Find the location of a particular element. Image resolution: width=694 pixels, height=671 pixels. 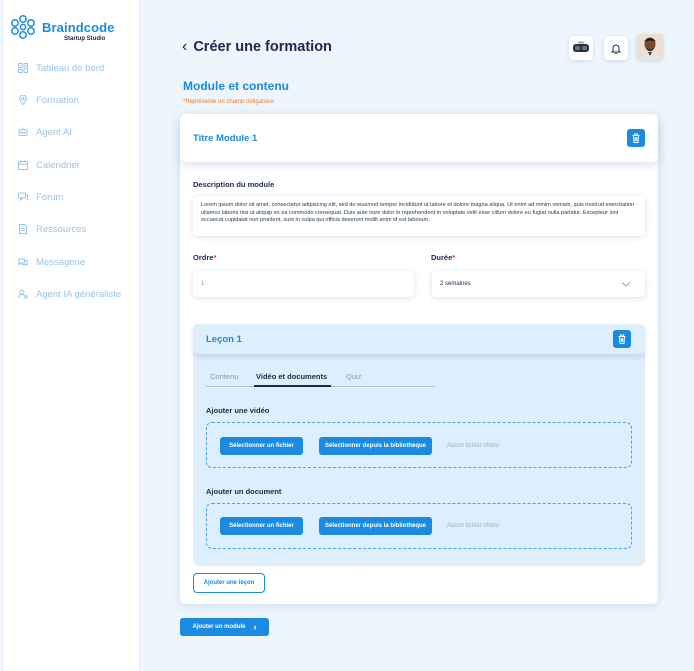

section-title: Module et contenu is located at coordinates (236, 86).